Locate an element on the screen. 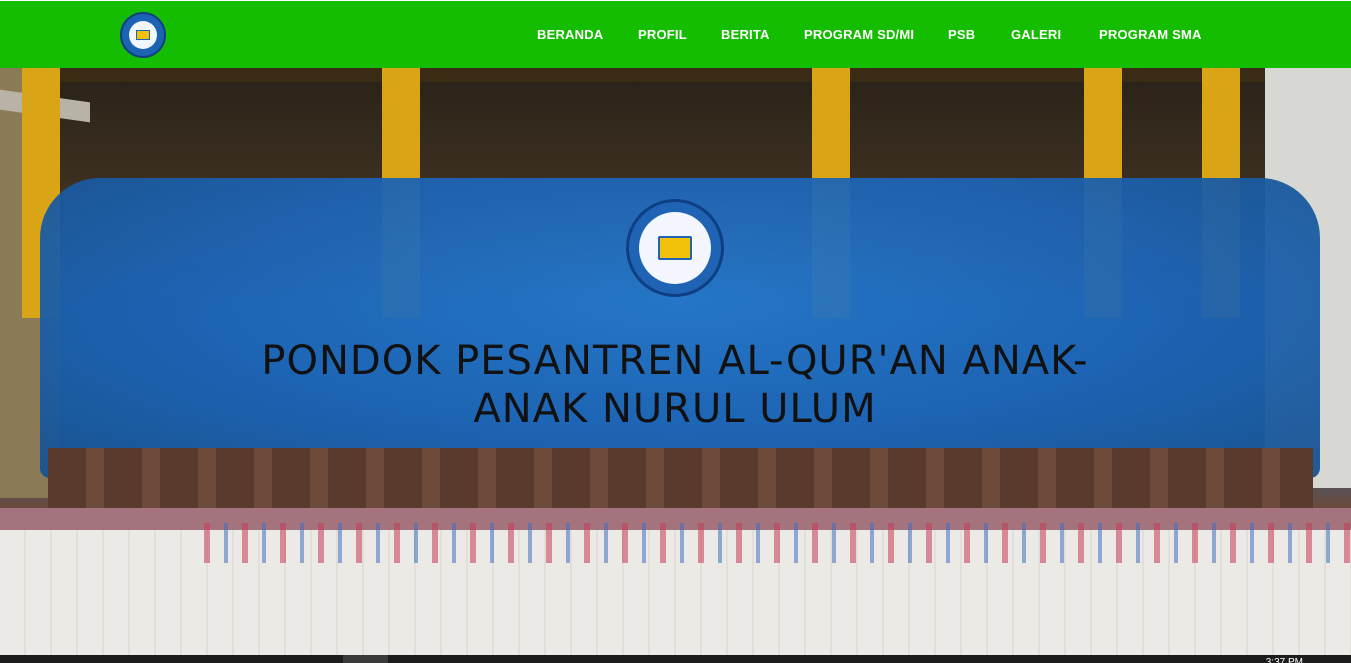  sandals-row is located at coordinates (770, 543).